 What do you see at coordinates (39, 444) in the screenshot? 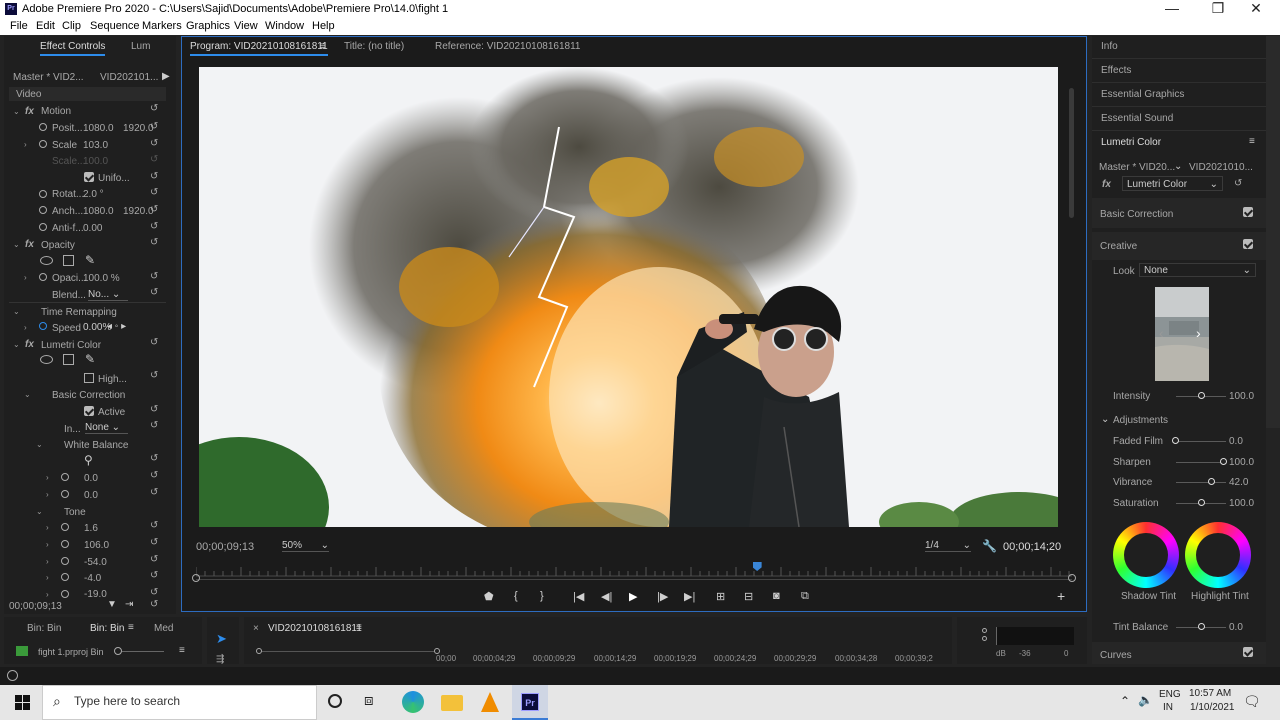
I see `white-balance-expand-icon: ⌄` at bounding box center [39, 444].